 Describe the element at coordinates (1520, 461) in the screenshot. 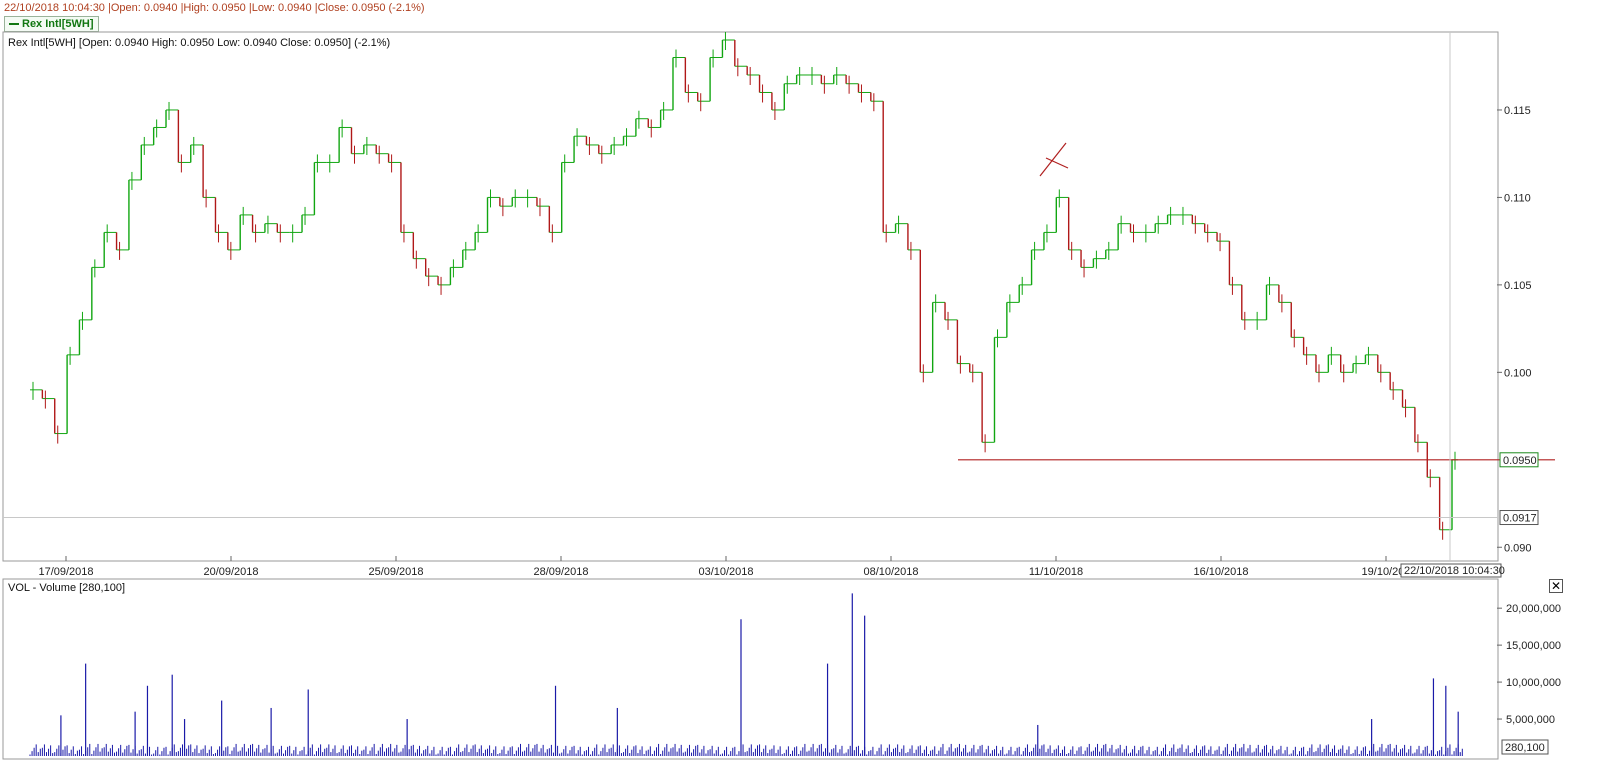

I see `last-price-label: 0.0950` at that location.